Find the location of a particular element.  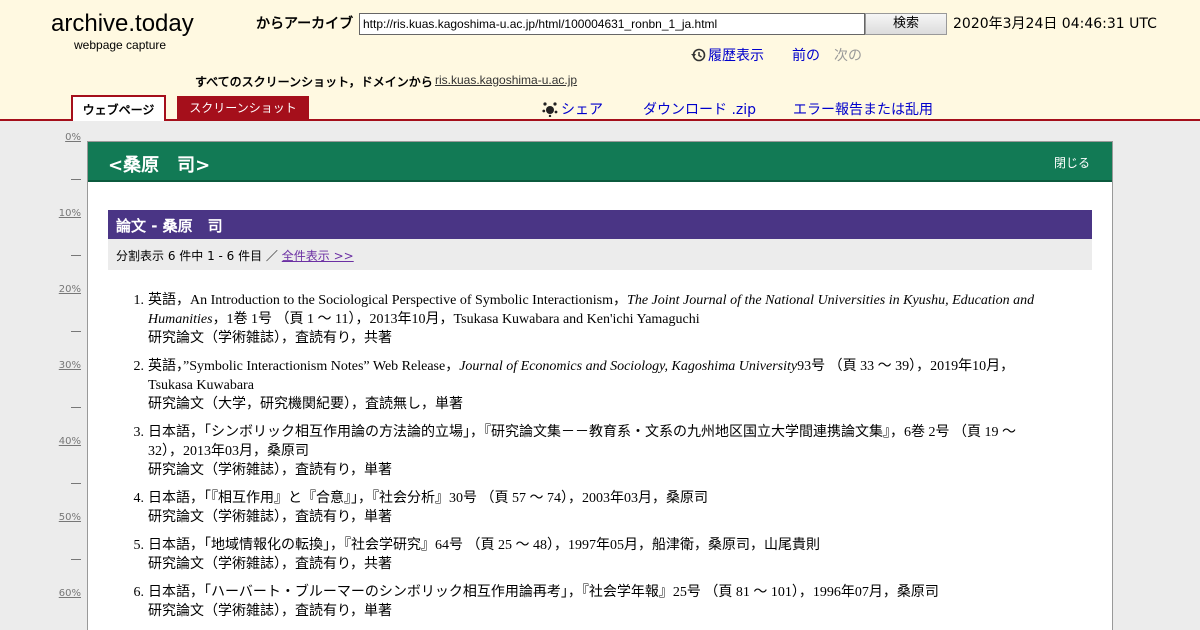

download-zip-link: ダウンロード .zip is located at coordinates (699, 109).